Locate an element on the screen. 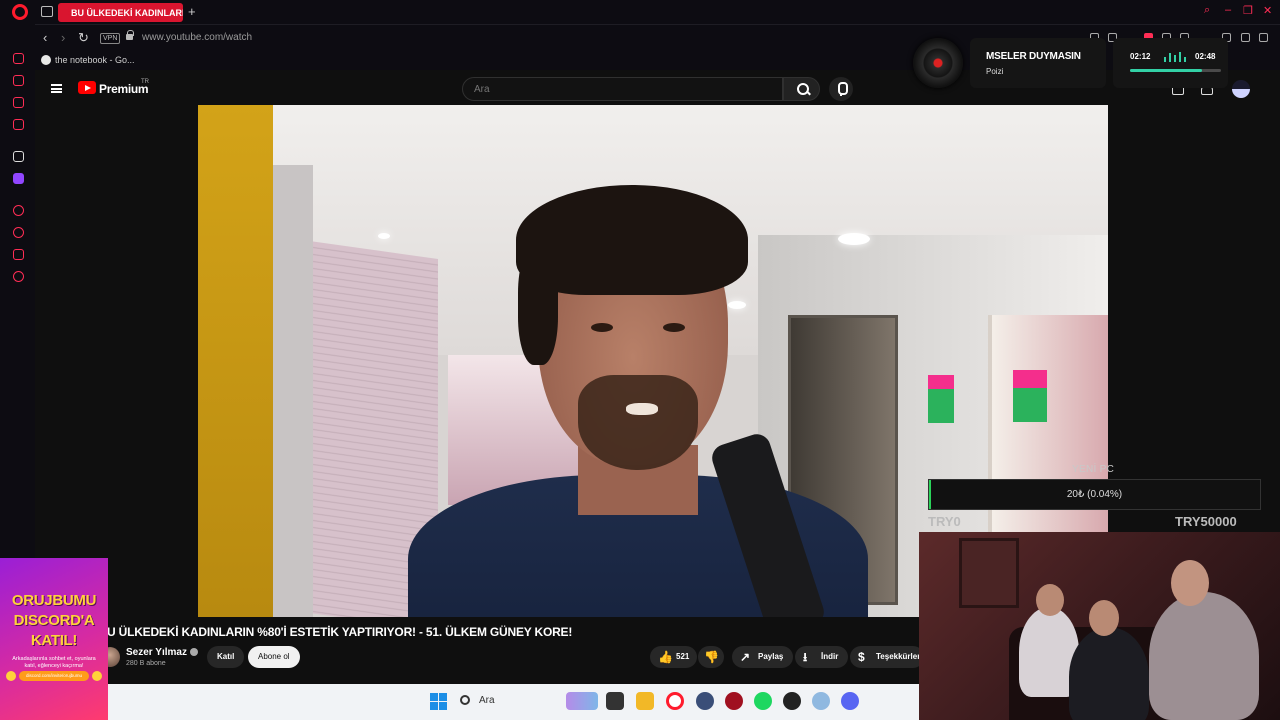  tab-youtube-video: BU ÜLKEDEKİ KADINLARIN is located at coordinates (120, 12).